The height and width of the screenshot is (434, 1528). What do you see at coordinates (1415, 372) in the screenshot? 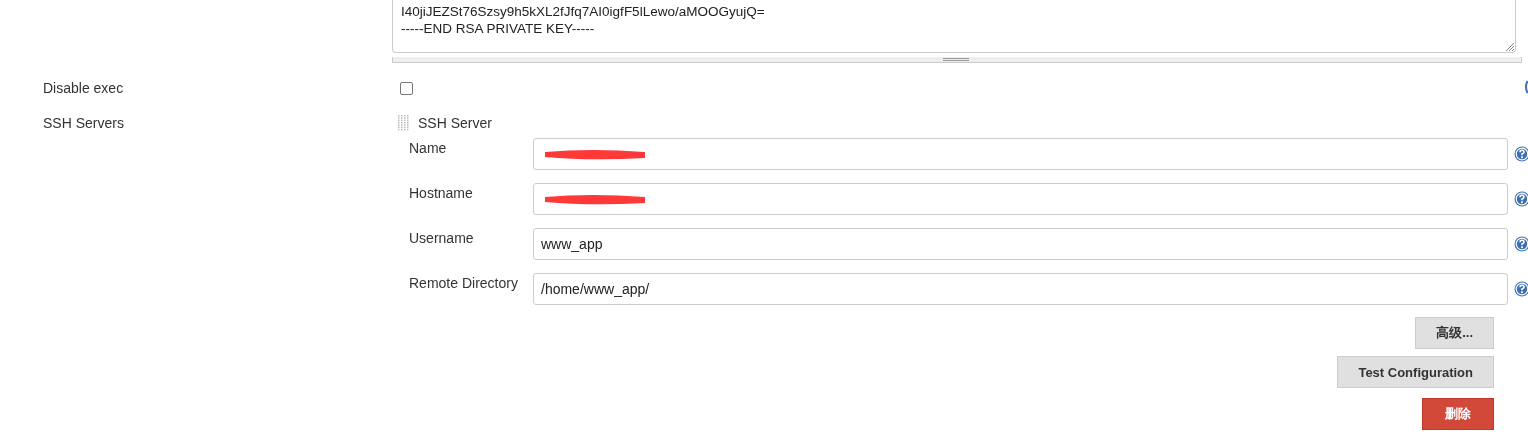
I see `action-button: Test Configuration` at bounding box center [1415, 372].